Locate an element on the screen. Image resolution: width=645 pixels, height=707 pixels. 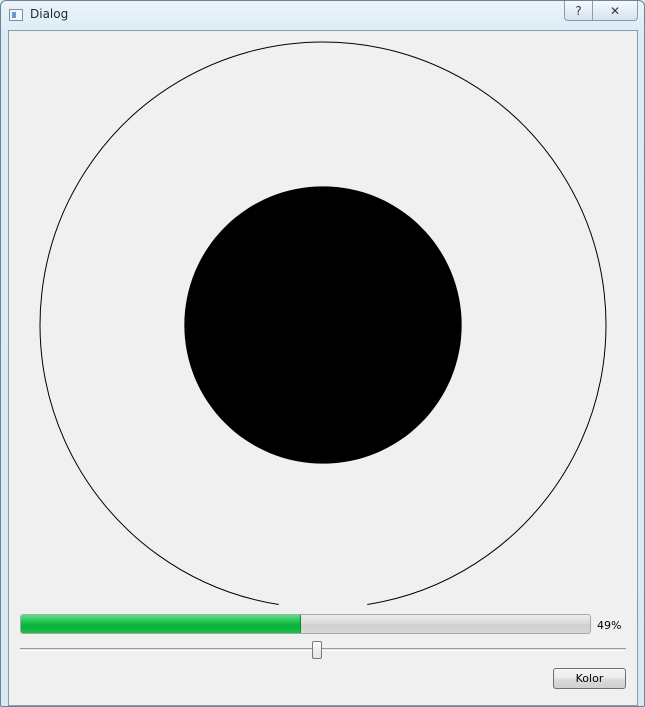
close-icon: ✕ is located at coordinates (615, 10).